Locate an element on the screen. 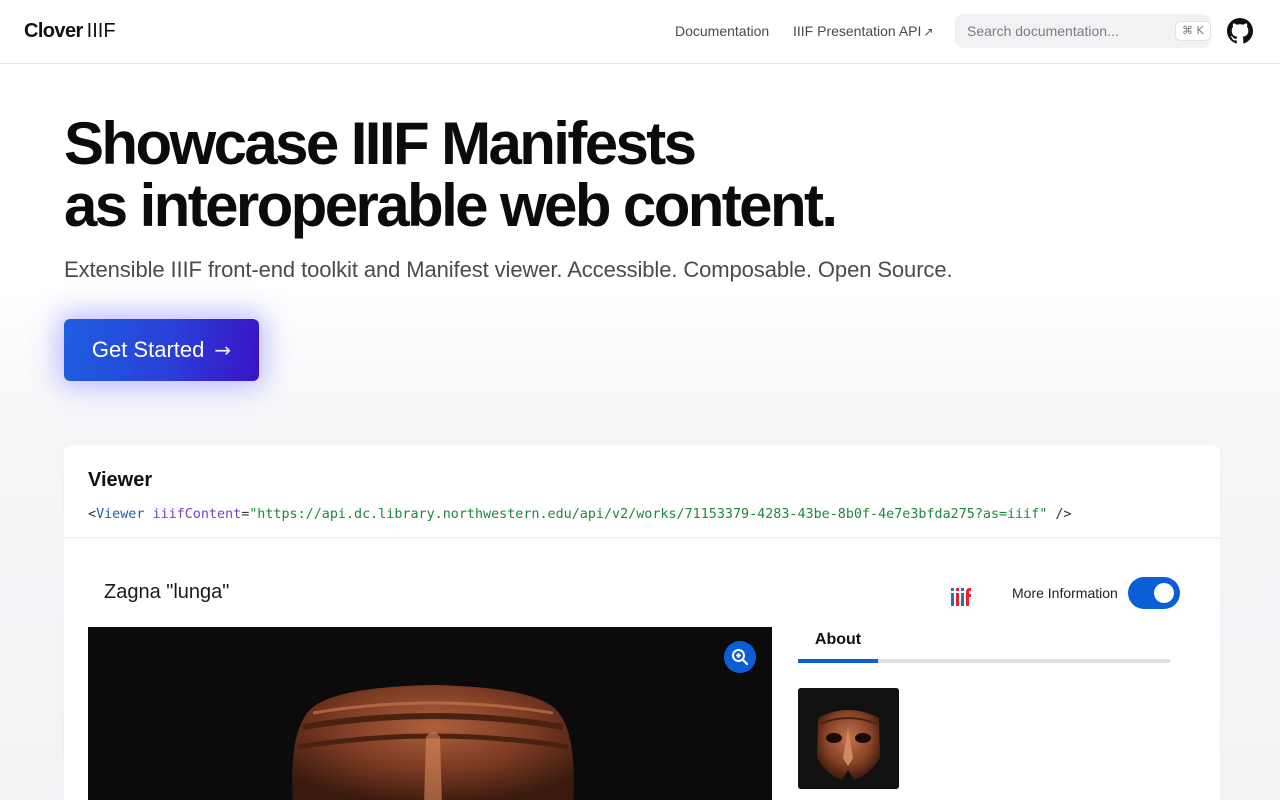  arrow-right-icon: → is located at coordinates (223, 350).